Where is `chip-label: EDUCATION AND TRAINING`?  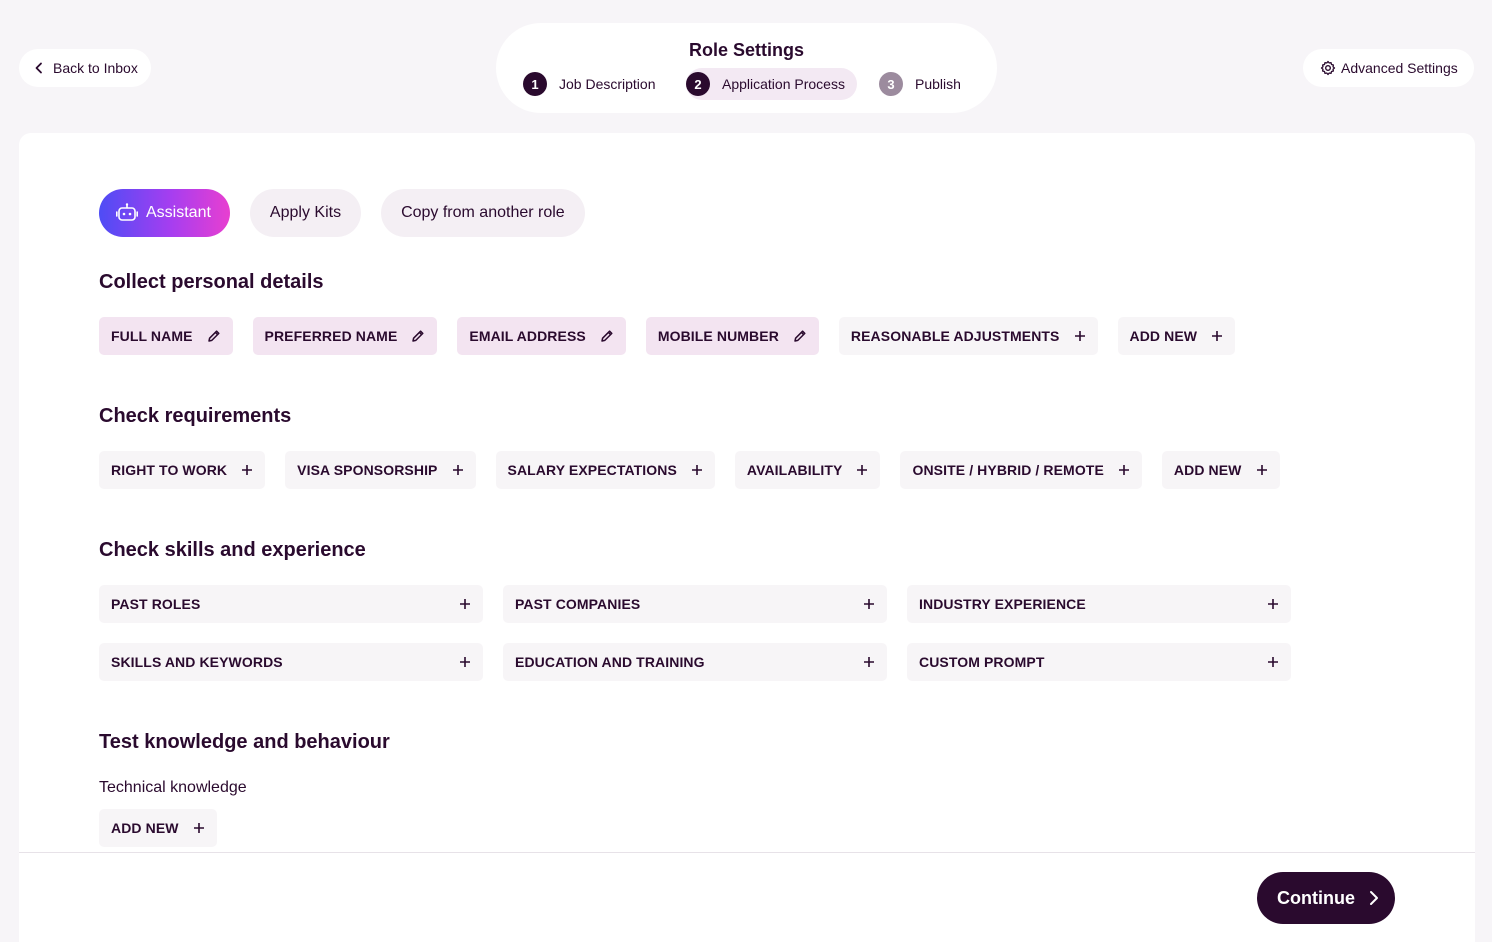 chip-label: EDUCATION AND TRAINING is located at coordinates (610, 662).